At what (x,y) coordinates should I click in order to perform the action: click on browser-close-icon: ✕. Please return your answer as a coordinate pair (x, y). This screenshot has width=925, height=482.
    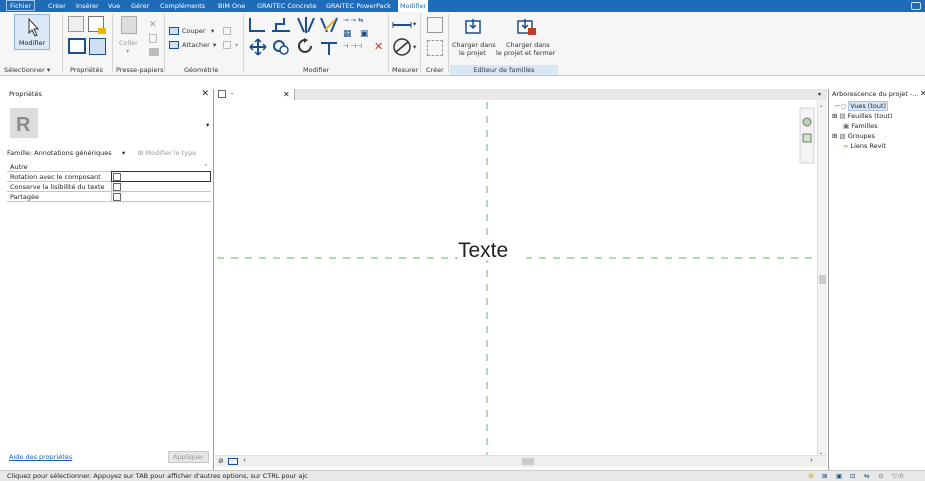
    Looking at the image, I should click on (922, 94).